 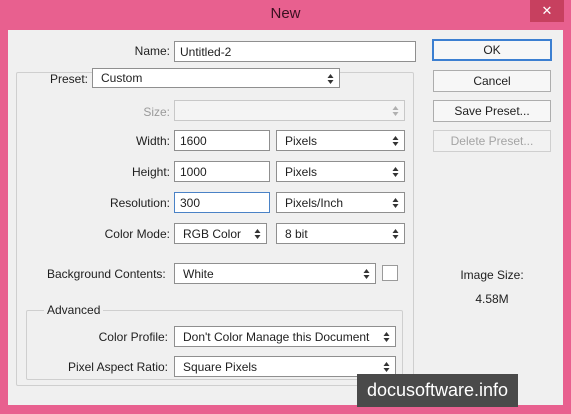 What do you see at coordinates (156, 112) in the screenshot?
I see `size-label: Size:` at bounding box center [156, 112].